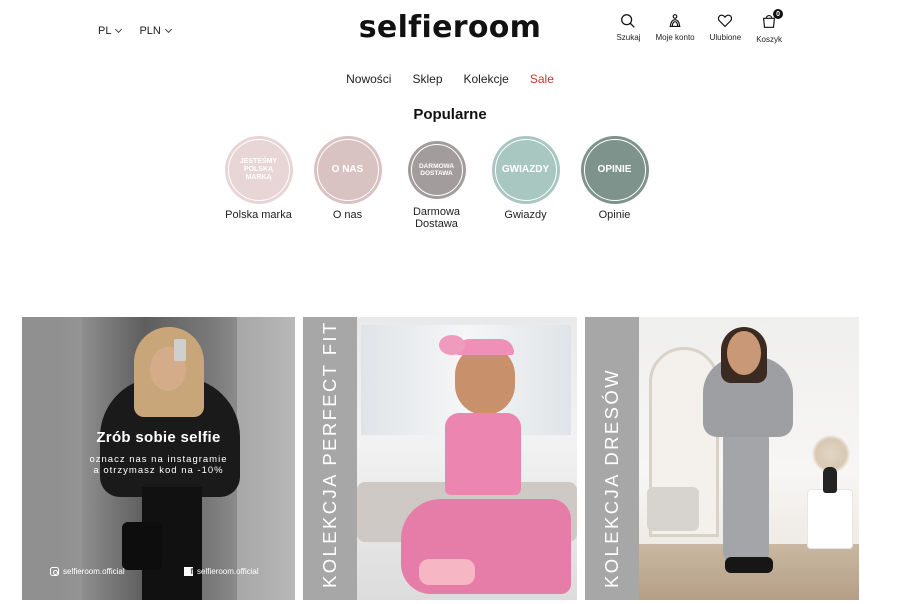 The height and width of the screenshot is (604, 900). I want to click on wishlist-label: Ulubione, so click(725, 37).